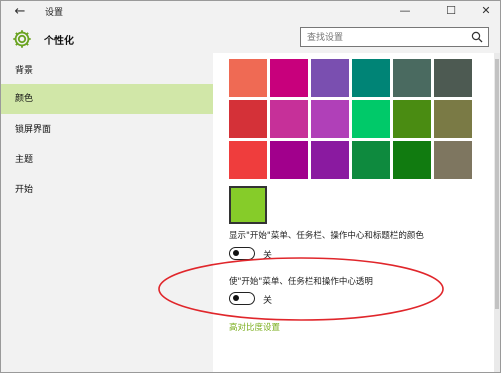 The image size is (501, 373). What do you see at coordinates (54, 13) in the screenshot?
I see `window-title: 设置` at bounding box center [54, 13].